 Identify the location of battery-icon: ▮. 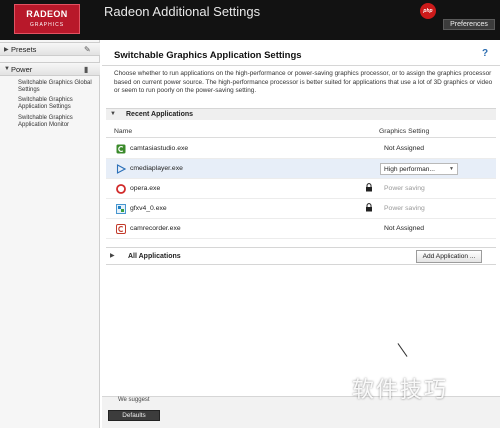
(86, 69).